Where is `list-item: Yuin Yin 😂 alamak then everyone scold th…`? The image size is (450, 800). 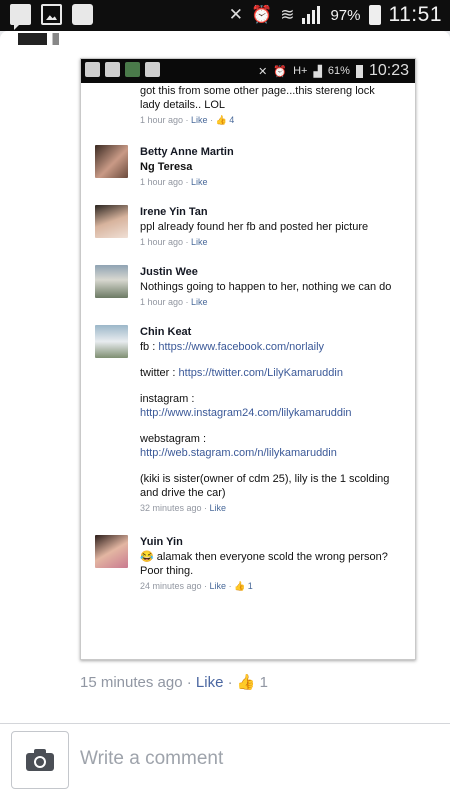 list-item: Yuin Yin 😂 alamak then everyone scold th… is located at coordinates (246, 563).